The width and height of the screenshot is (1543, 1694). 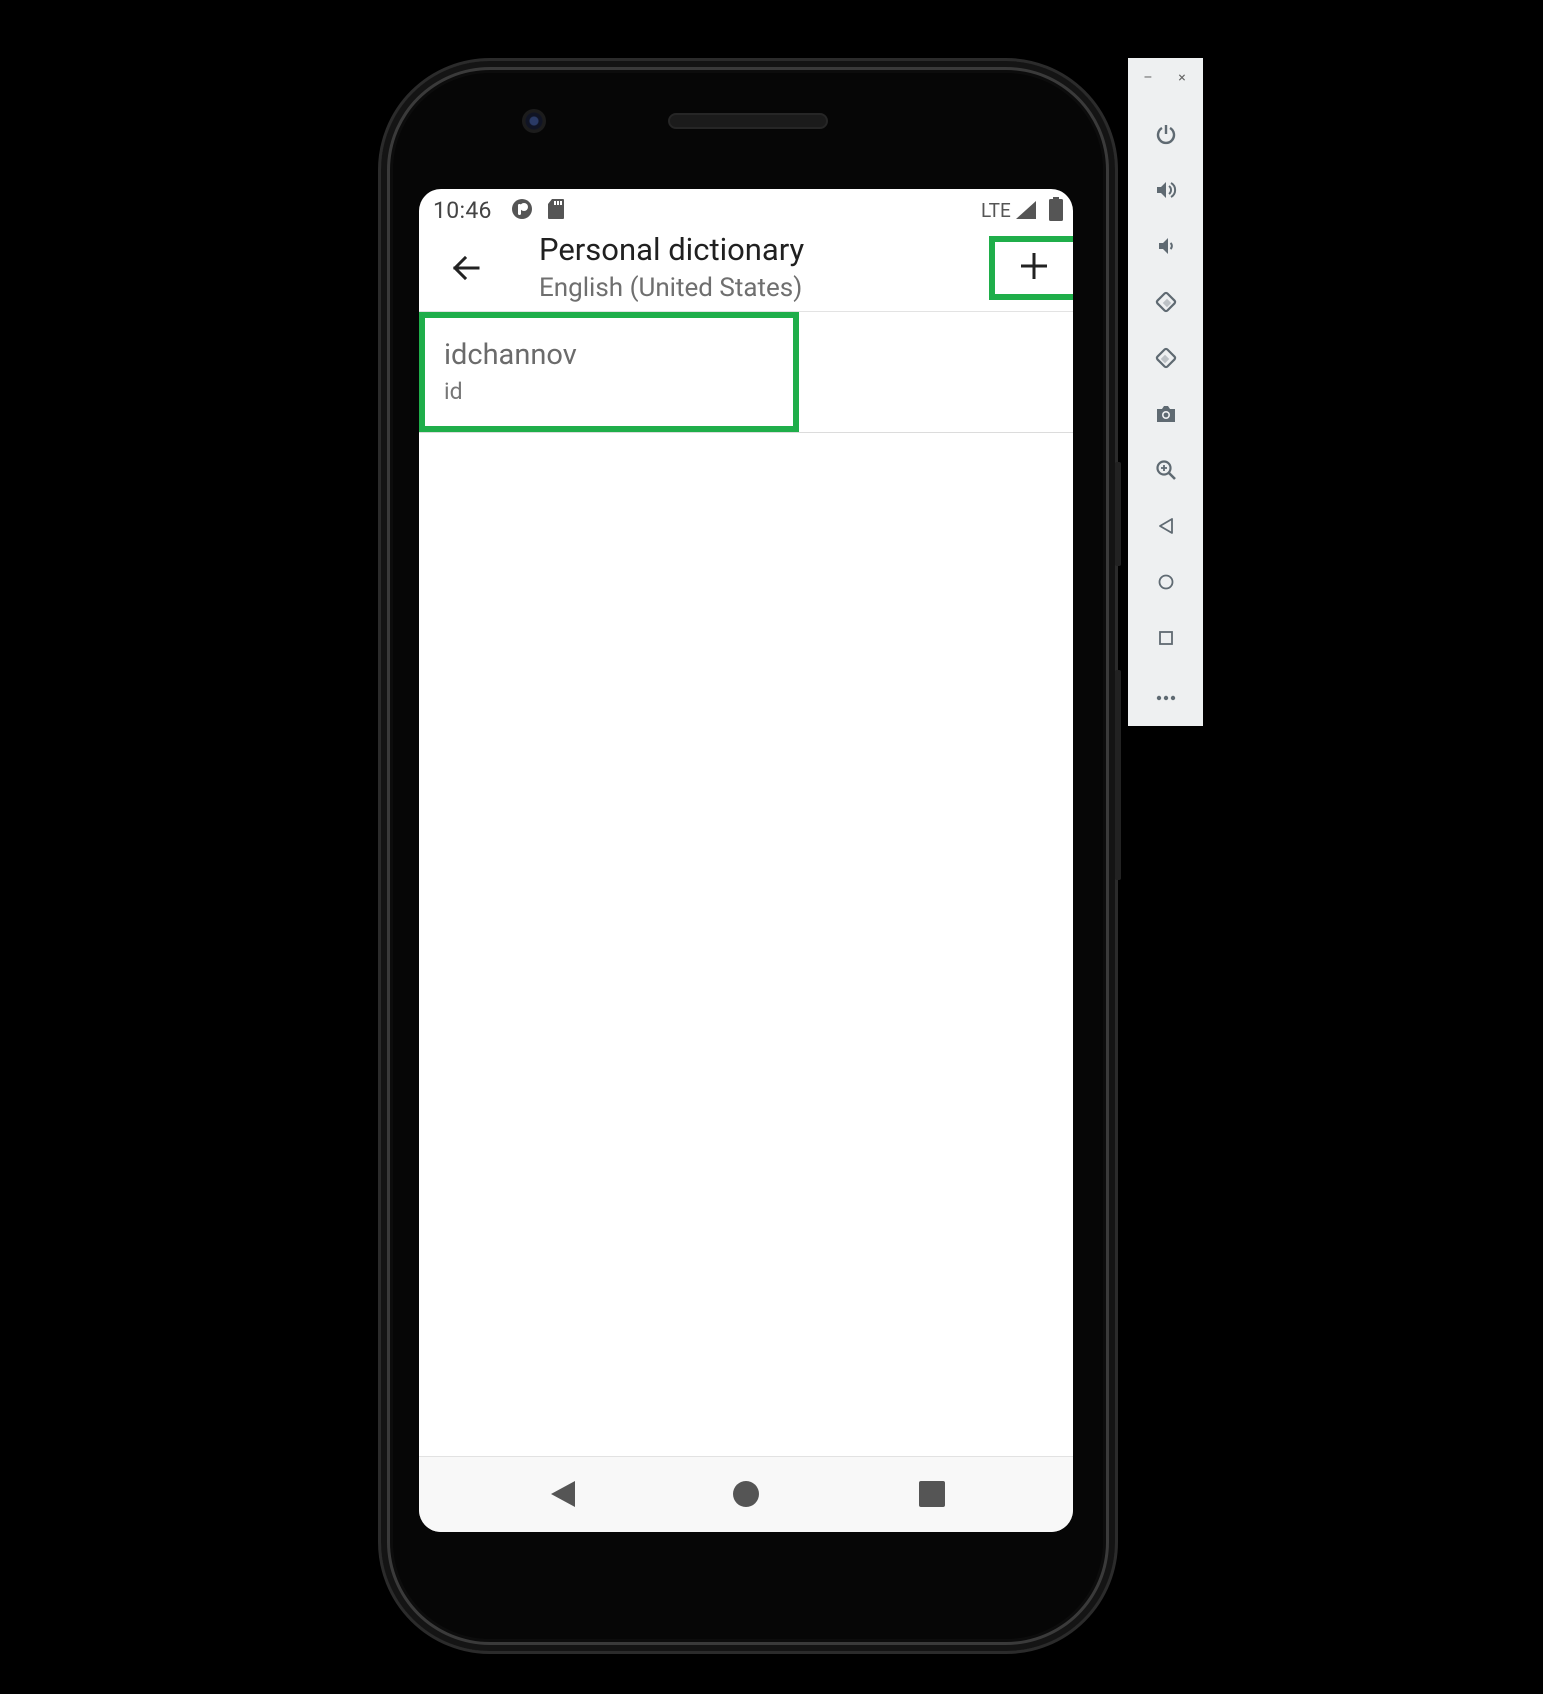 I want to click on recents-square-icon, so click(x=932, y=1496).